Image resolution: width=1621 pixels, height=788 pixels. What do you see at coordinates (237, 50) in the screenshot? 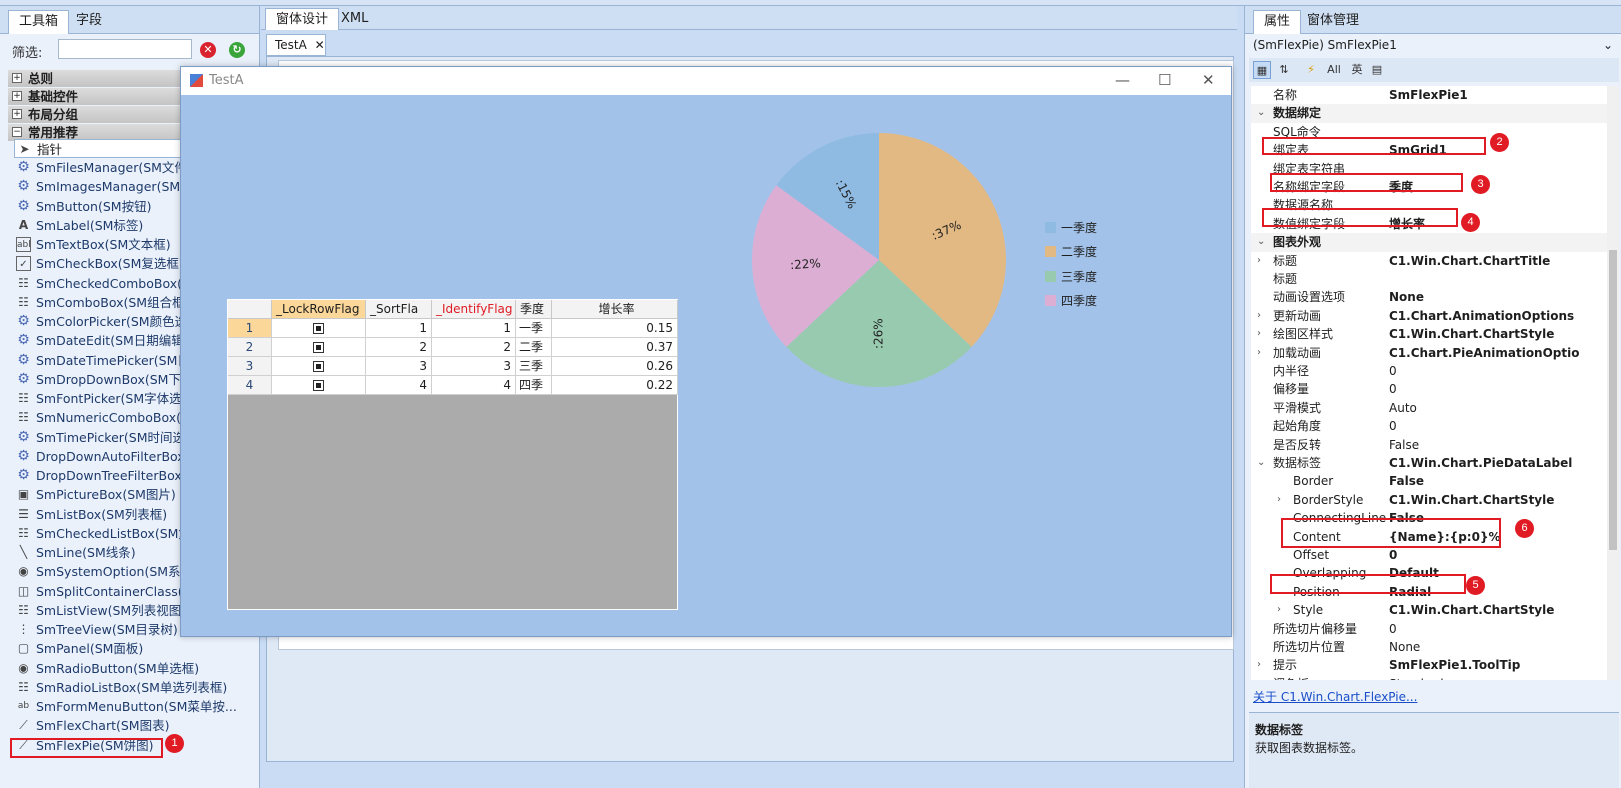
I see `refresh-icon: ↻` at bounding box center [237, 50].